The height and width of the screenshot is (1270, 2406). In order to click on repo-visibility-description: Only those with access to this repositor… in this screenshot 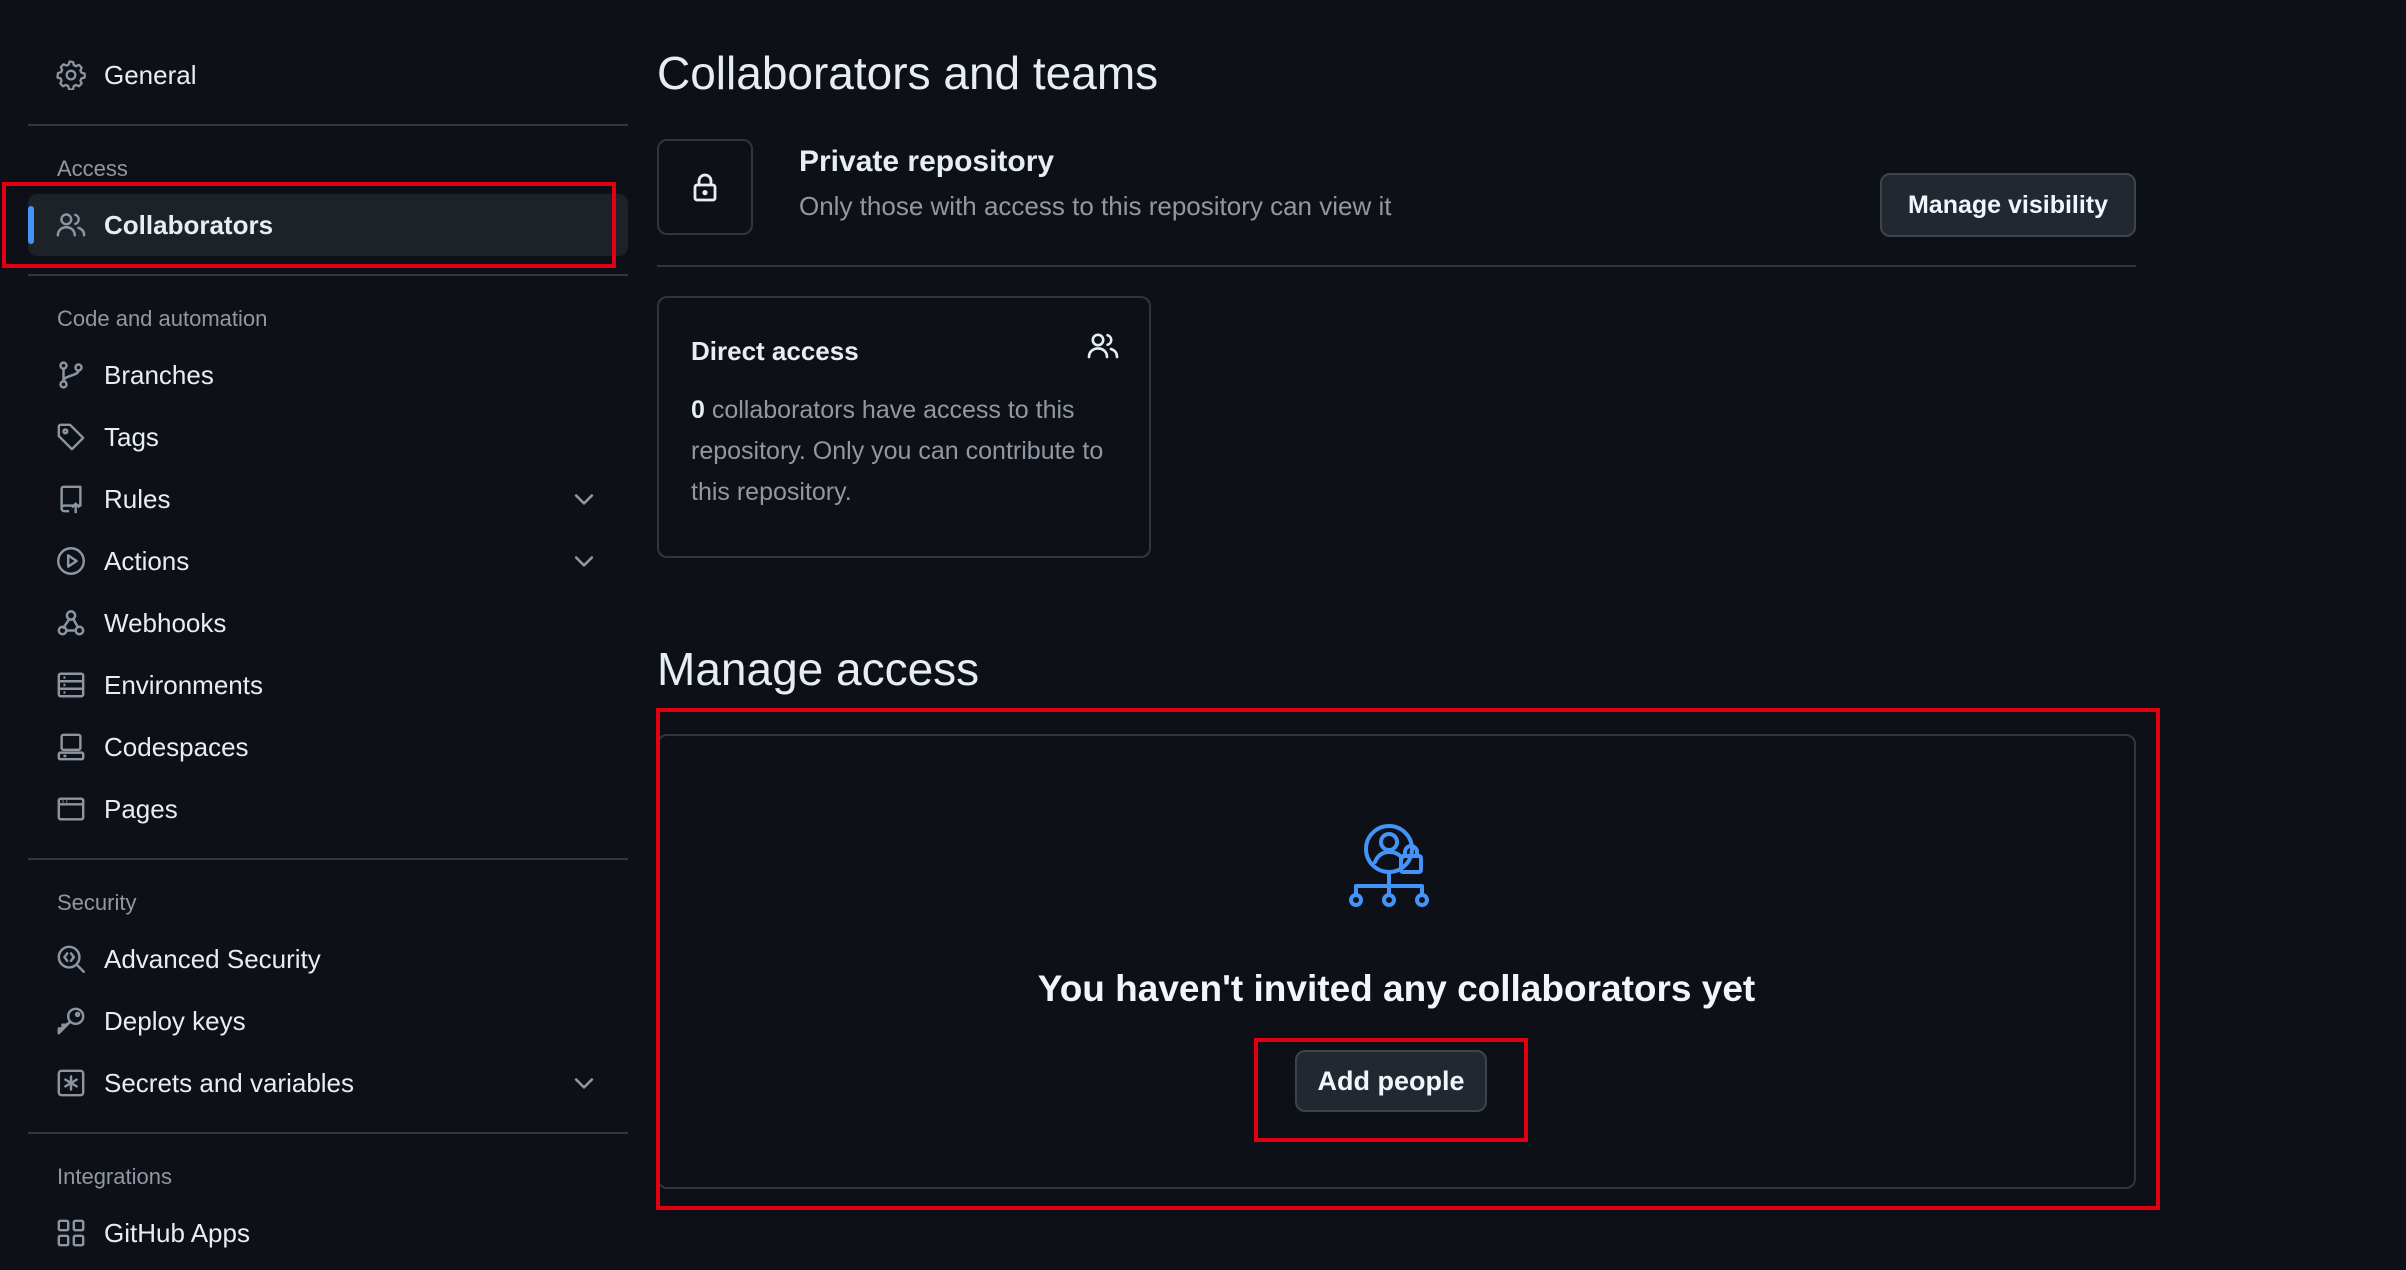, I will do `click(1095, 206)`.